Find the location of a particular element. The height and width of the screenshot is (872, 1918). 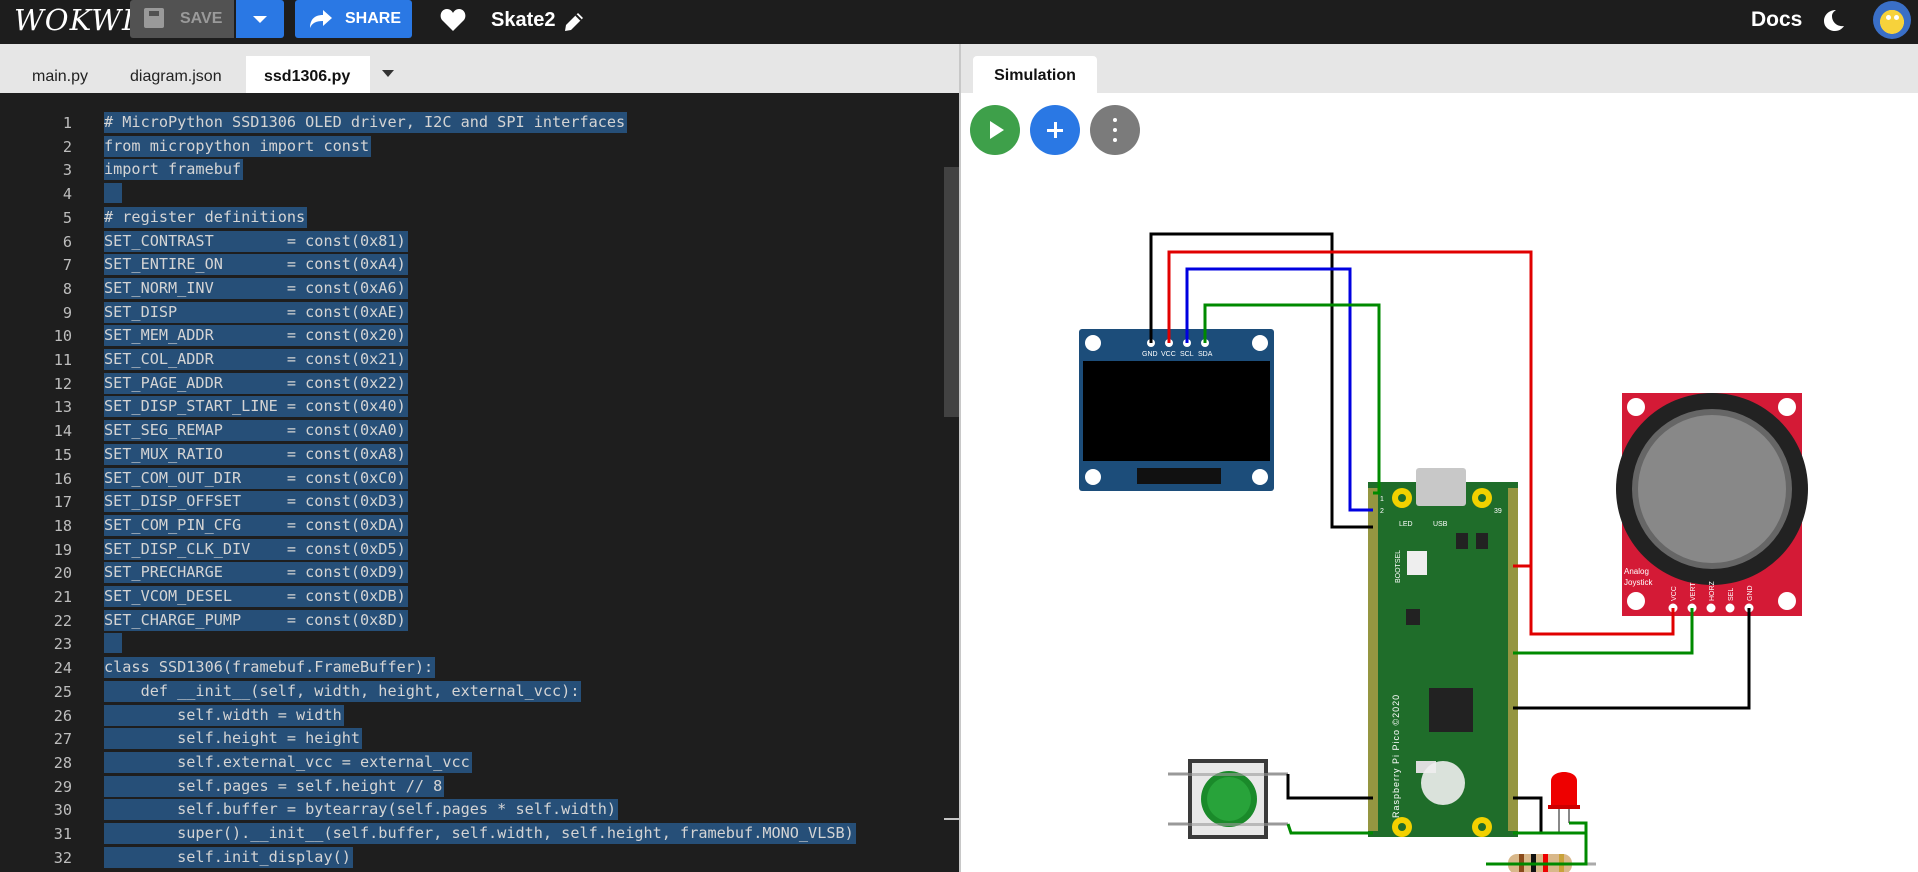

code-line: 9 SET_DISP = const(0xAE) is located at coordinates (471, 312).